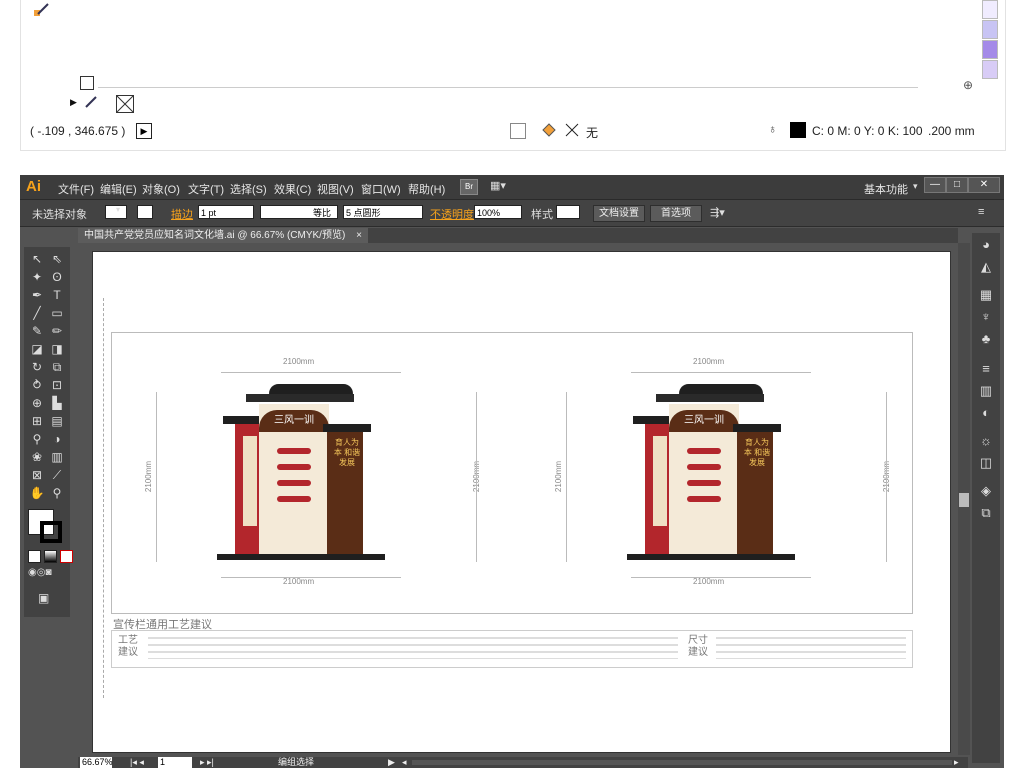 Image resolution: width=1024 pixels, height=768 pixels. I want to click on status-menu-icon: ▶, so click(391, 762).